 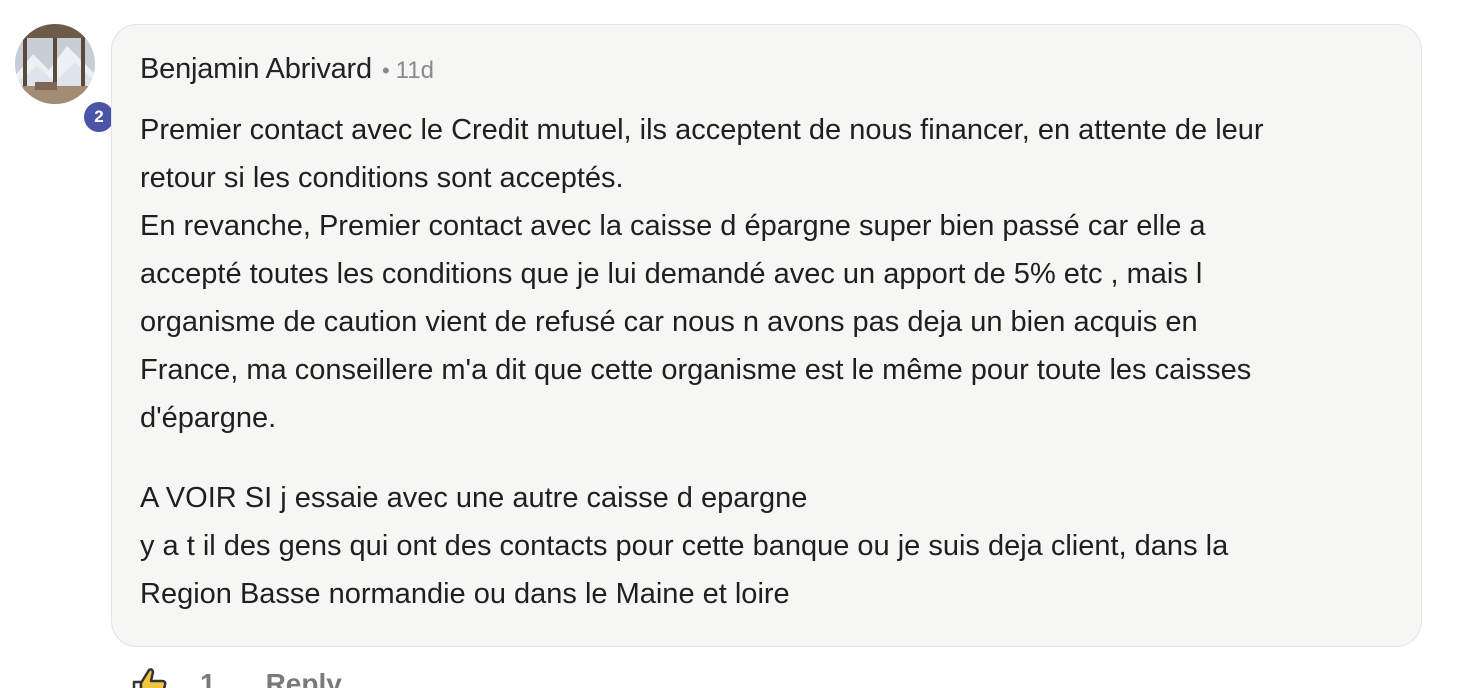 I want to click on comment-line: retour si les conditions sont acceptés., so click(x=382, y=178).